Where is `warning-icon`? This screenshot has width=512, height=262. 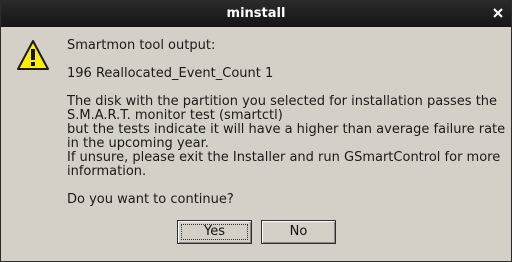 warning-icon is located at coordinates (33, 55).